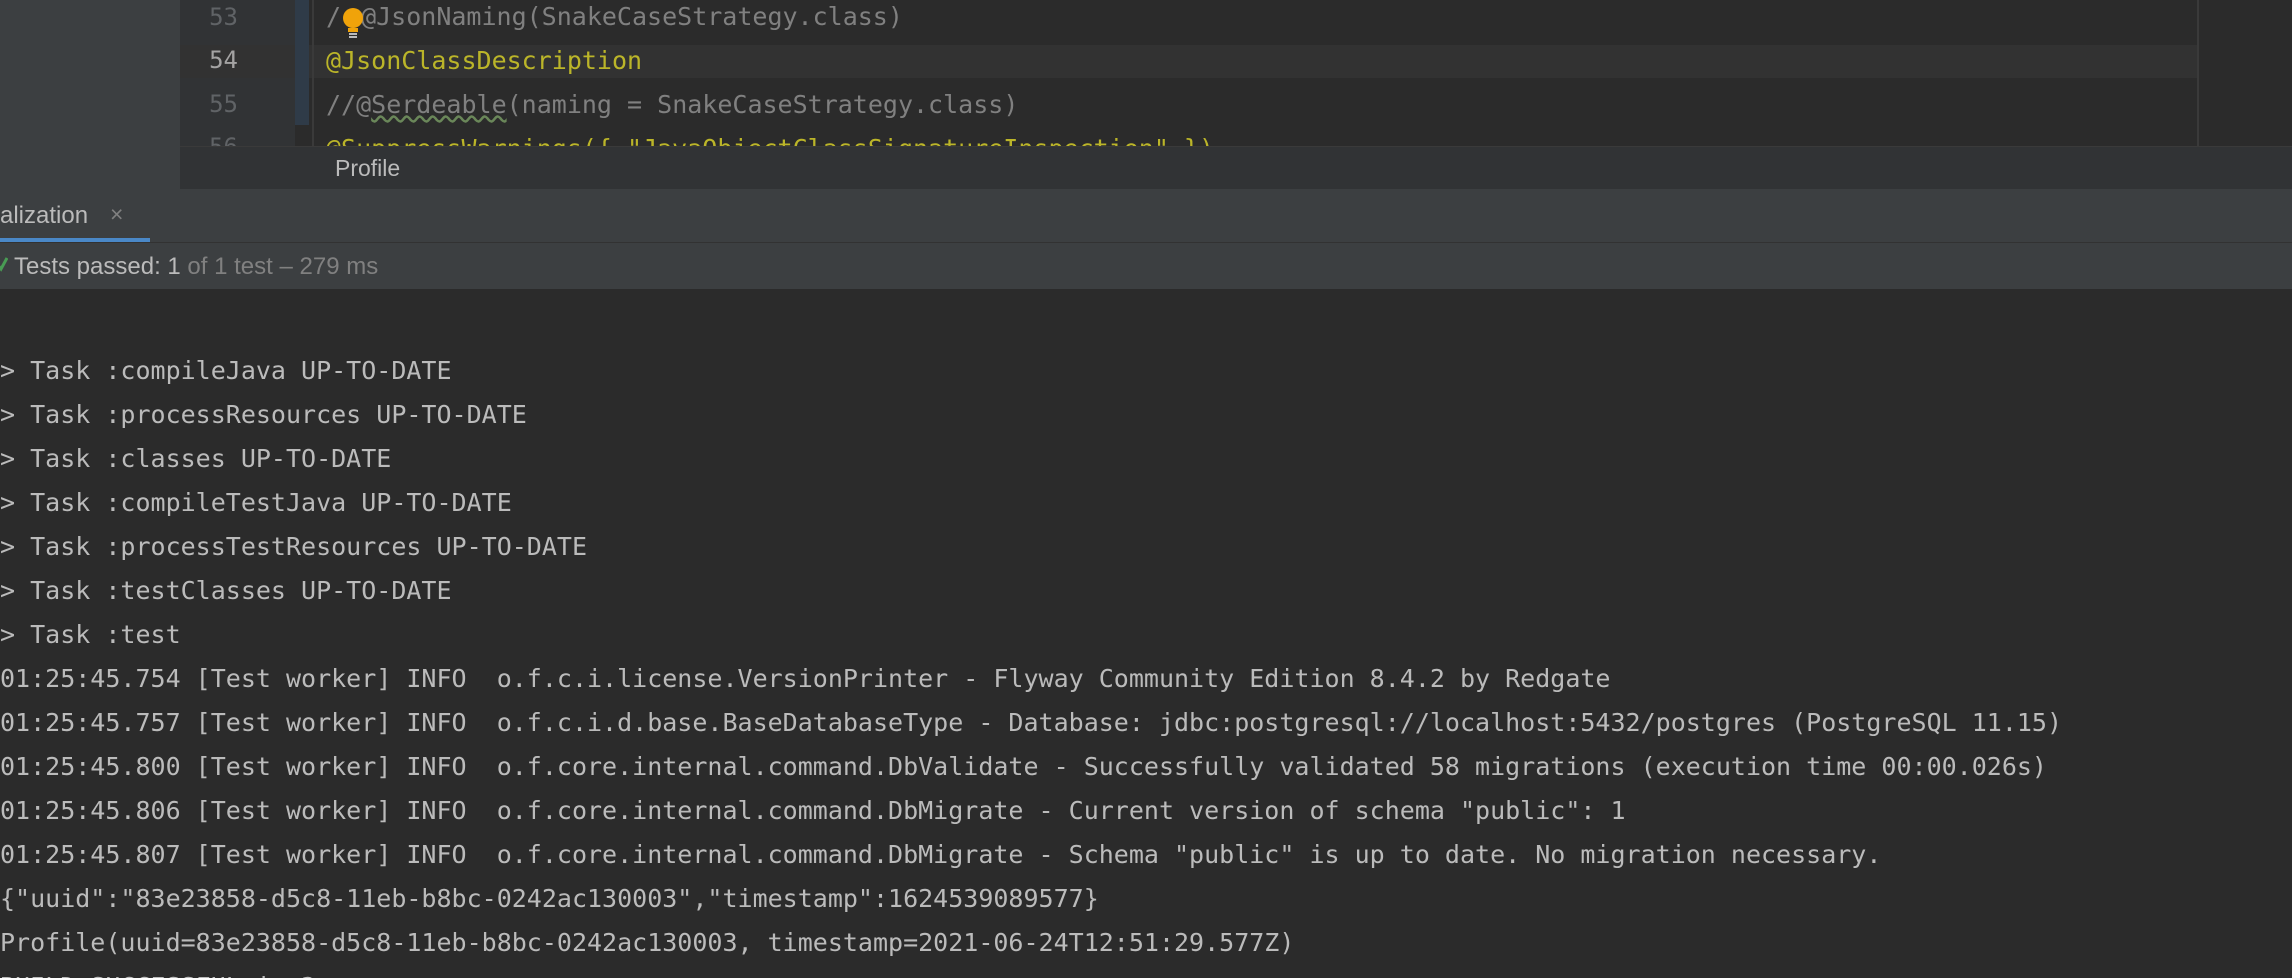  What do you see at coordinates (223, 60) in the screenshot?
I see `line-number-current: 54` at bounding box center [223, 60].